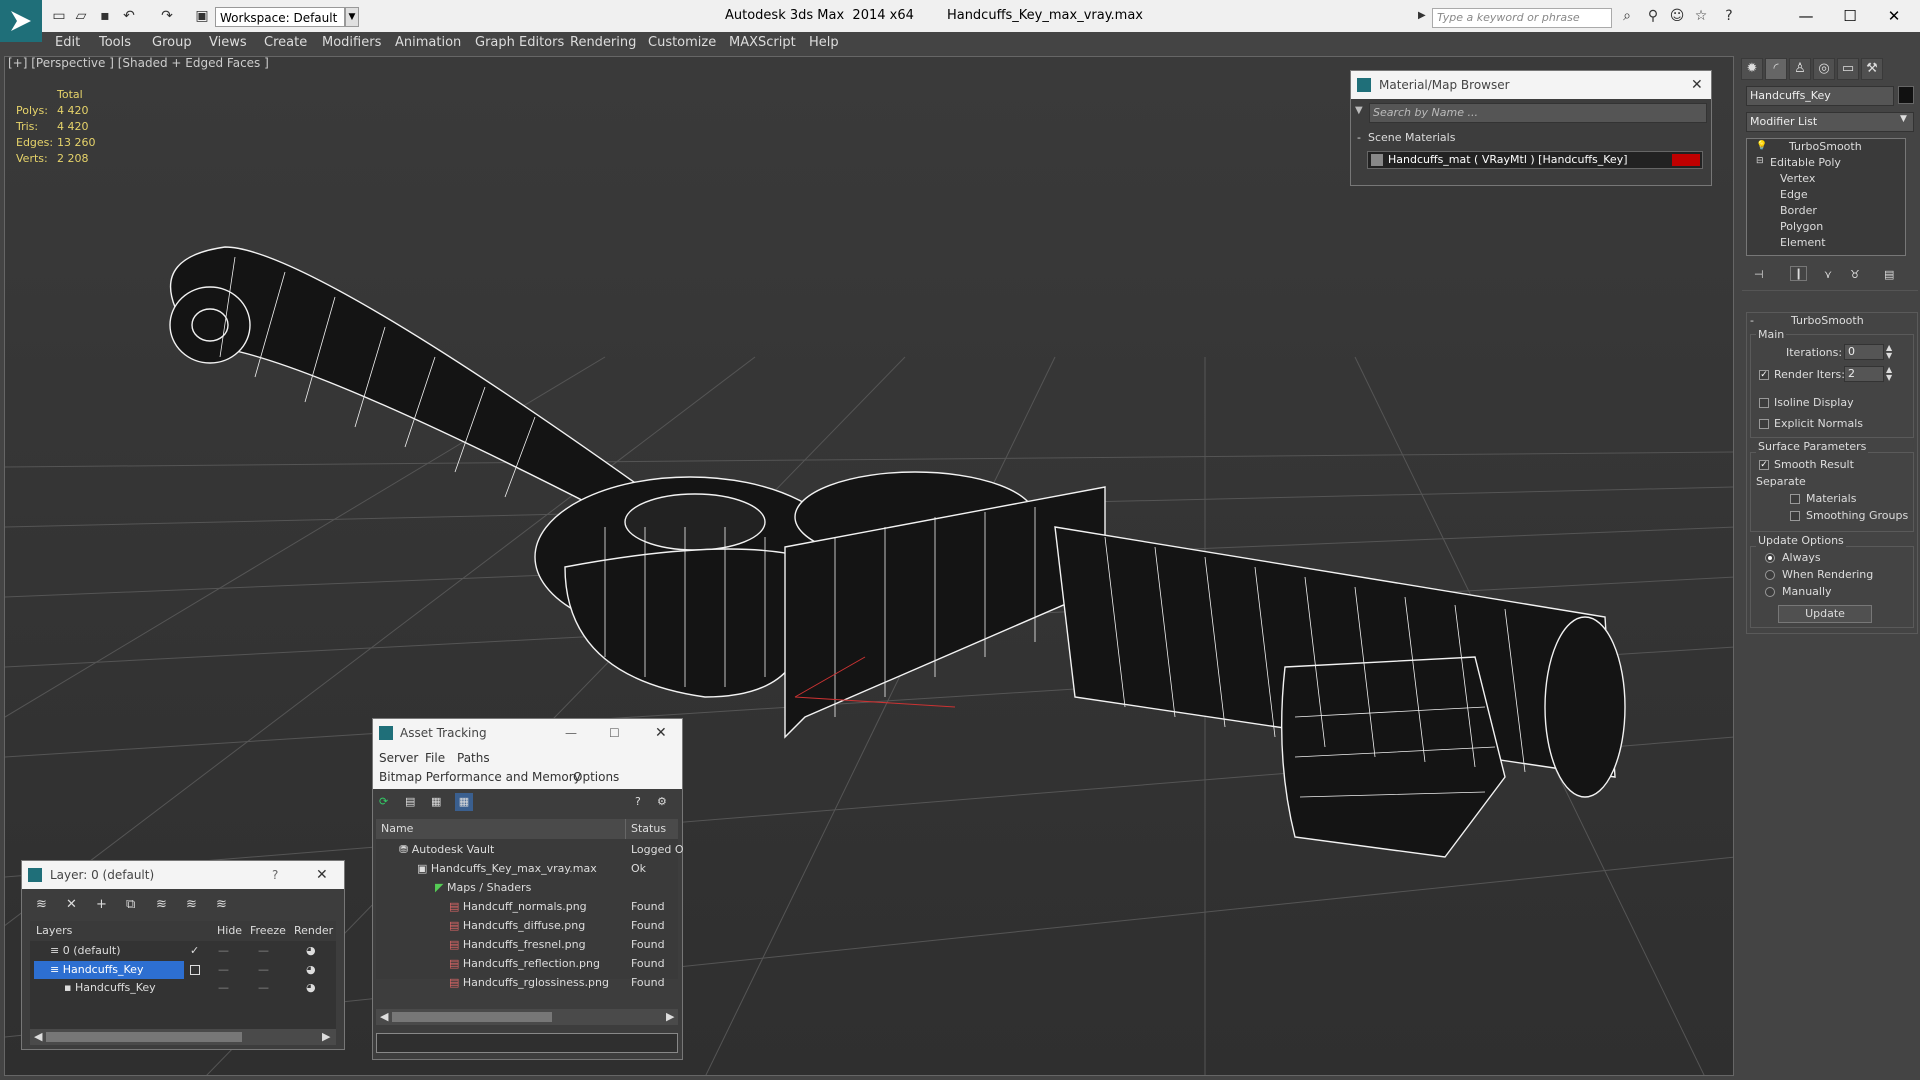 The width and height of the screenshot is (1920, 1080). I want to click on play-arrow-icon: ▶, so click(1423, 18).